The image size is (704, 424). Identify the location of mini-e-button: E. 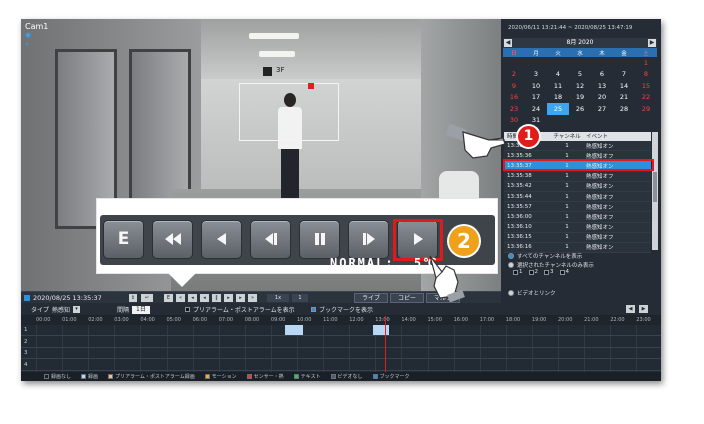
(168, 298).